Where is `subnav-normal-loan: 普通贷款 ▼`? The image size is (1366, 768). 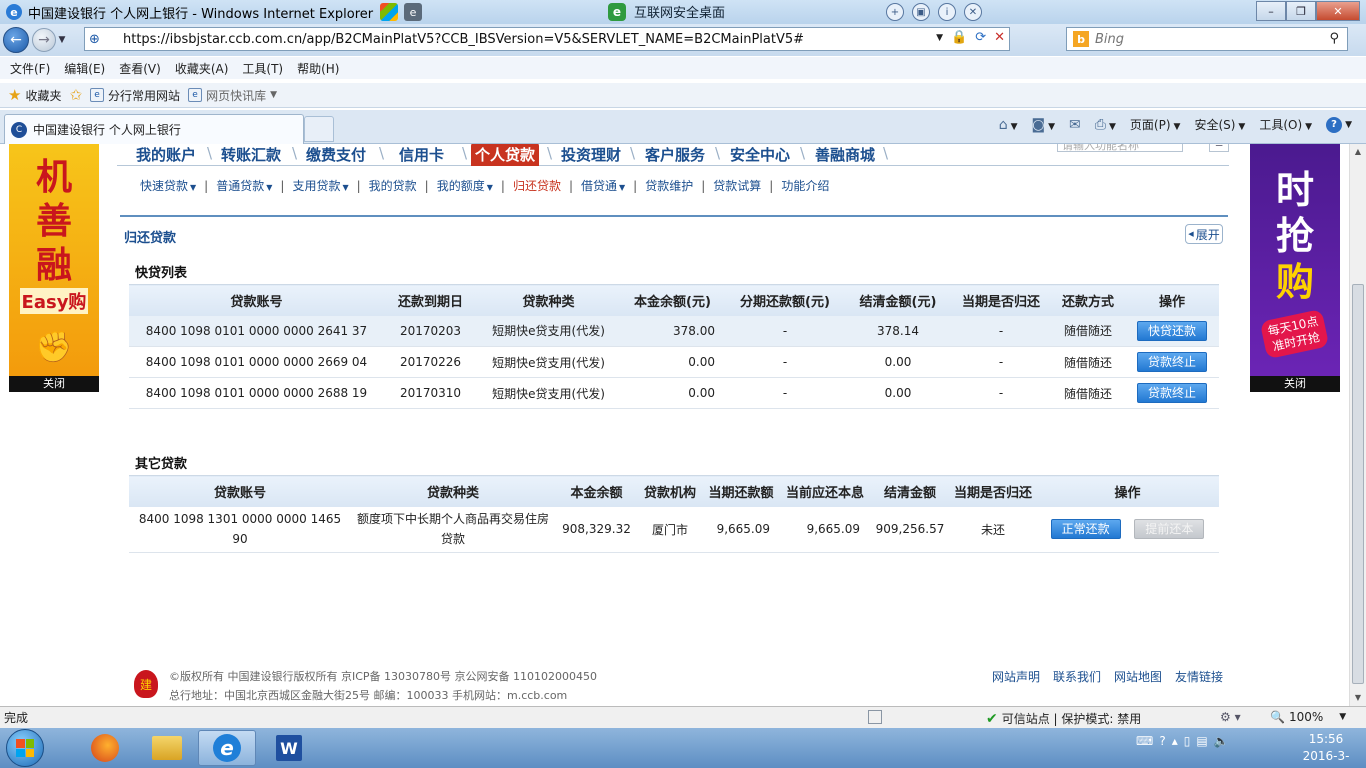
subnav-normal-loan: 普通贷款 ▼ is located at coordinates (244, 185).